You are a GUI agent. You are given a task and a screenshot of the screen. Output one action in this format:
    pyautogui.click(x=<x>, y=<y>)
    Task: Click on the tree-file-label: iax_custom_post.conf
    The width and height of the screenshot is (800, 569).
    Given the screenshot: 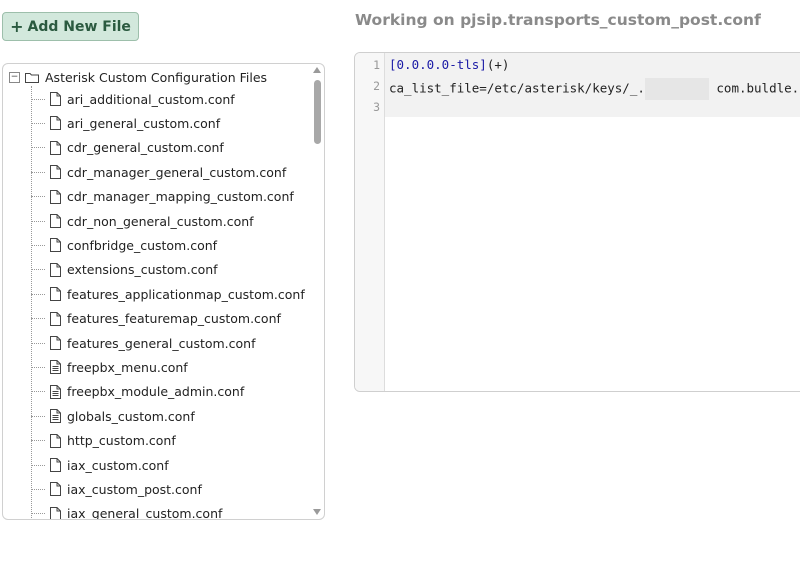 What is the action you would take?
    pyautogui.click(x=134, y=489)
    